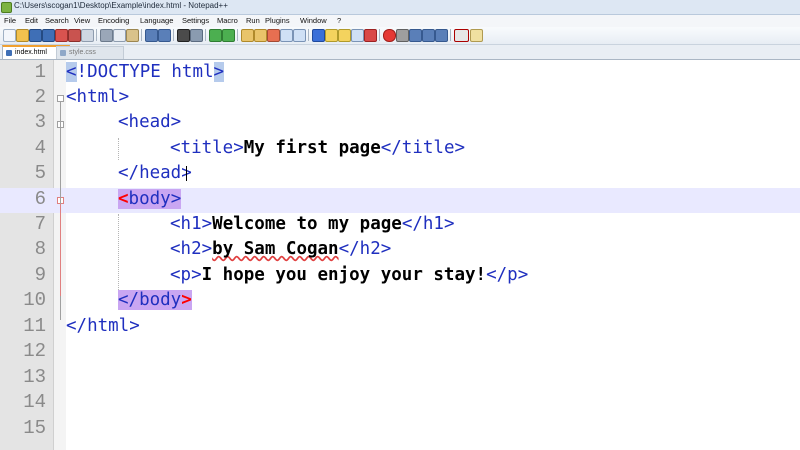  I want to click on h1-open-tag: <h1>, so click(191, 224).